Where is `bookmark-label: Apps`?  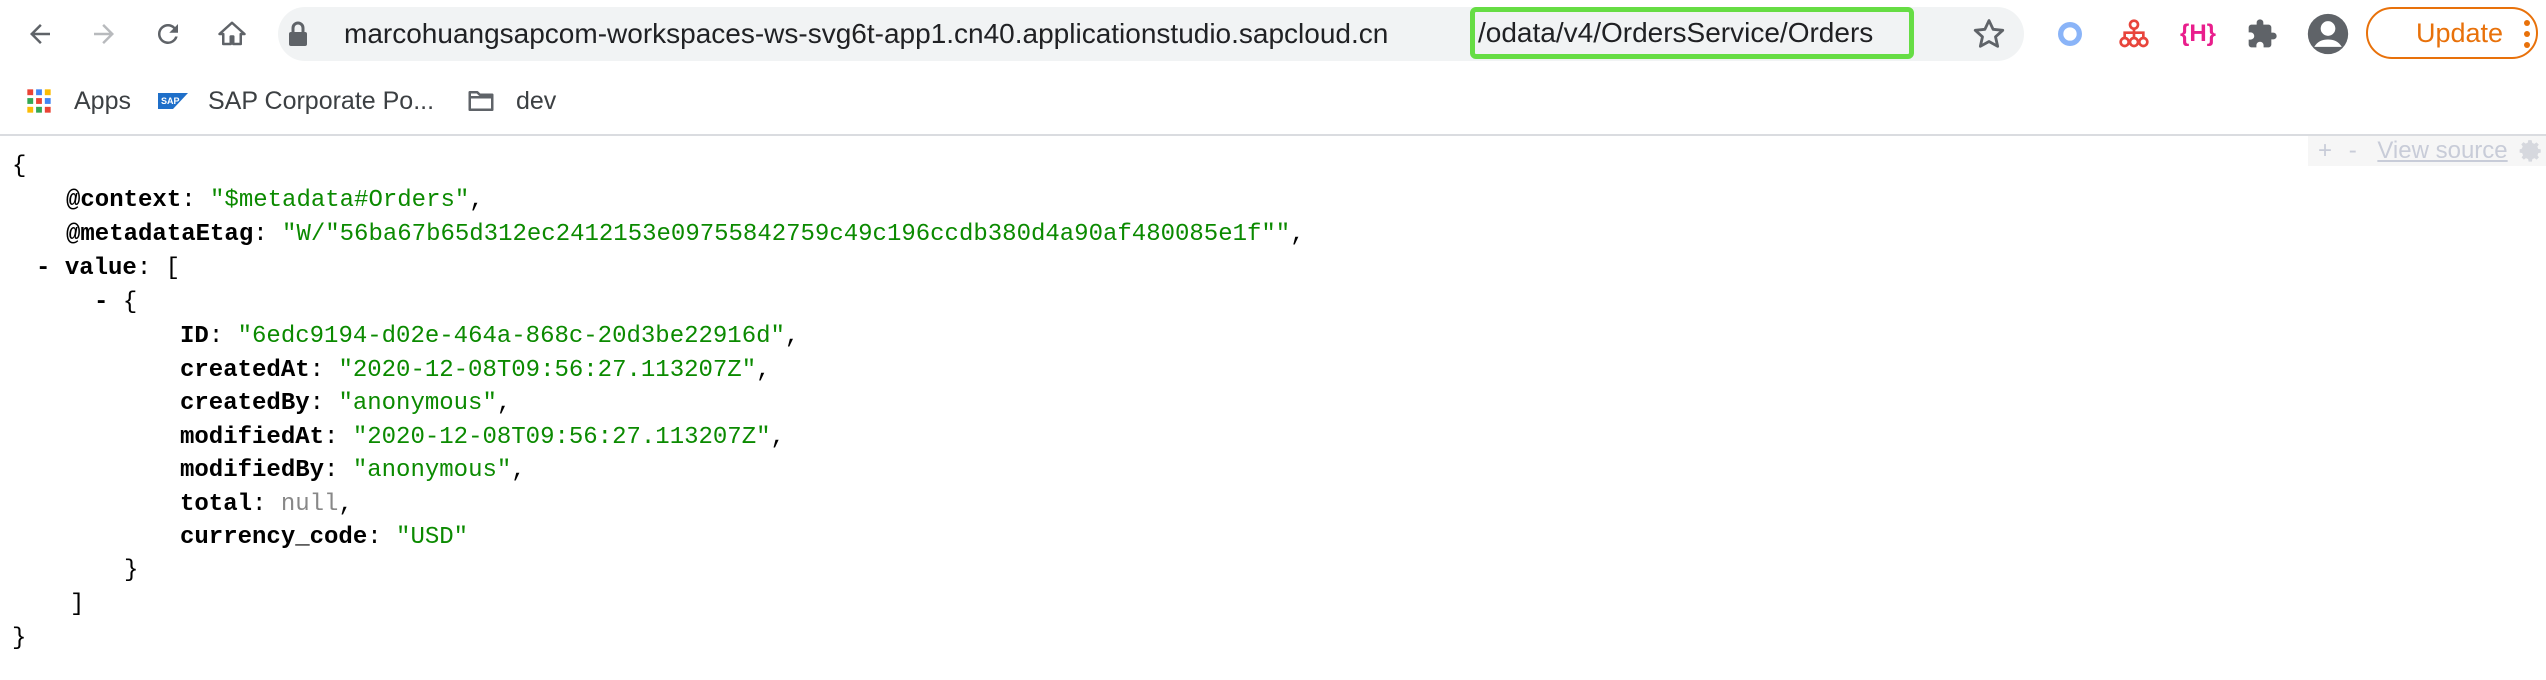
bookmark-label: Apps is located at coordinates (102, 100).